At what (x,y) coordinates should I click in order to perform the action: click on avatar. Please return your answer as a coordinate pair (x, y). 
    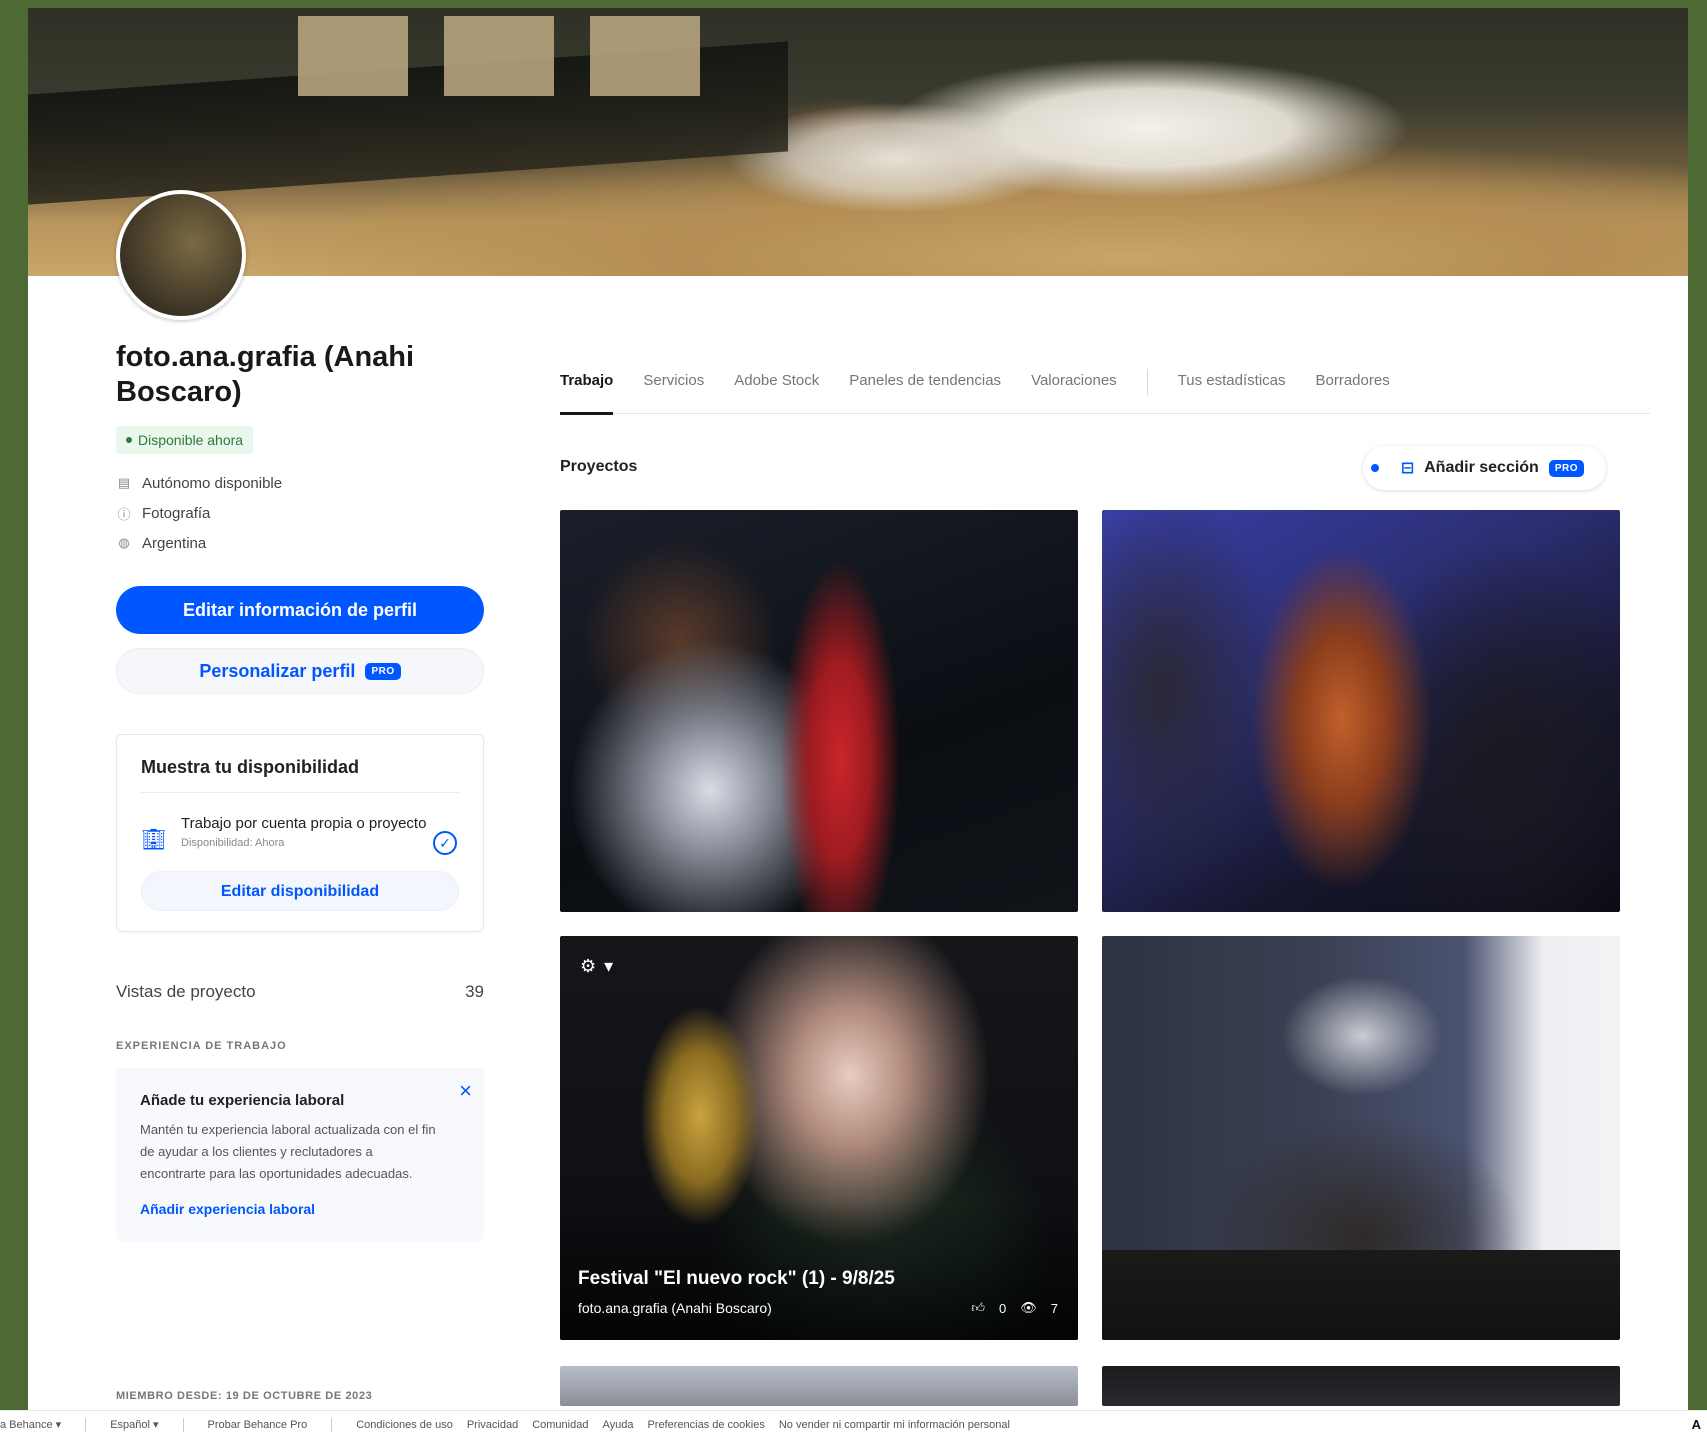
    Looking at the image, I should click on (181, 255).